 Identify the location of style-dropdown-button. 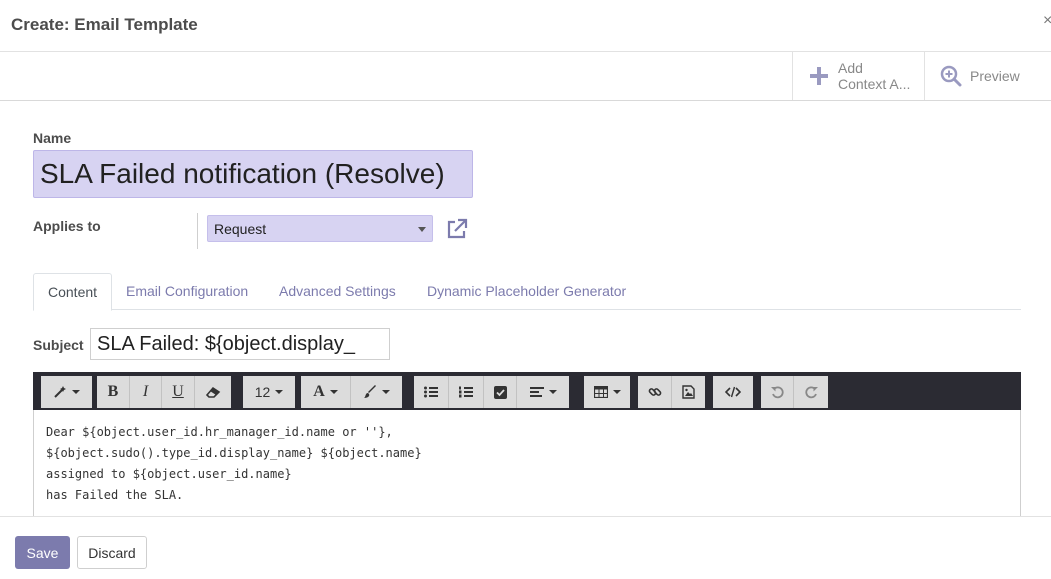
(66, 392).